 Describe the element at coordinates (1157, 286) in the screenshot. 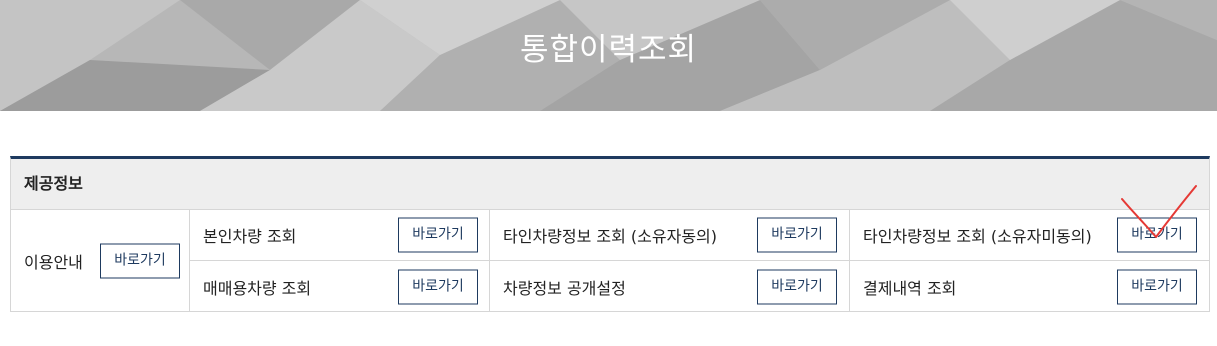

I see `payment-history-go-button: 바로가기` at that location.